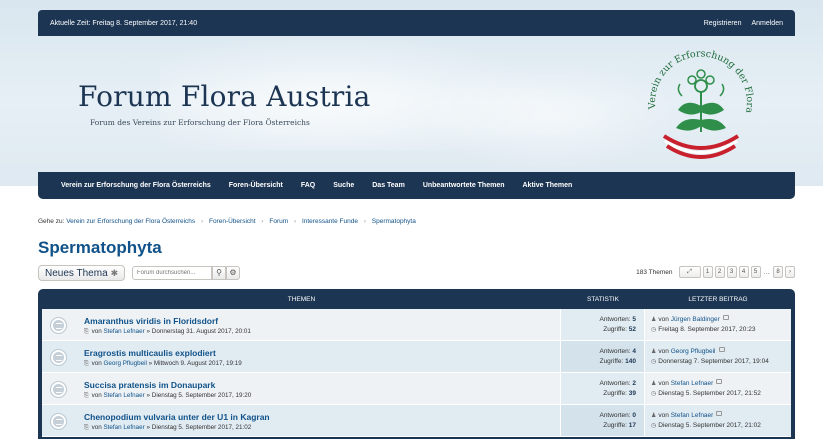  What do you see at coordinates (199, 427) in the screenshot?
I see `topic-date: » Dienstag 5. September 2017, 21:02` at bounding box center [199, 427].